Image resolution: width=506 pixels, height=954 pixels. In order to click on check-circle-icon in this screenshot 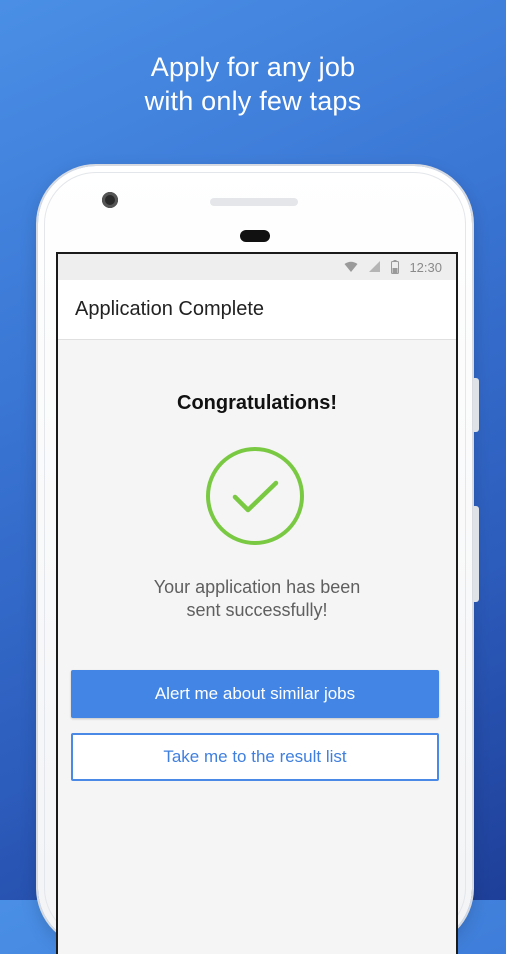, I will do `click(255, 496)`.